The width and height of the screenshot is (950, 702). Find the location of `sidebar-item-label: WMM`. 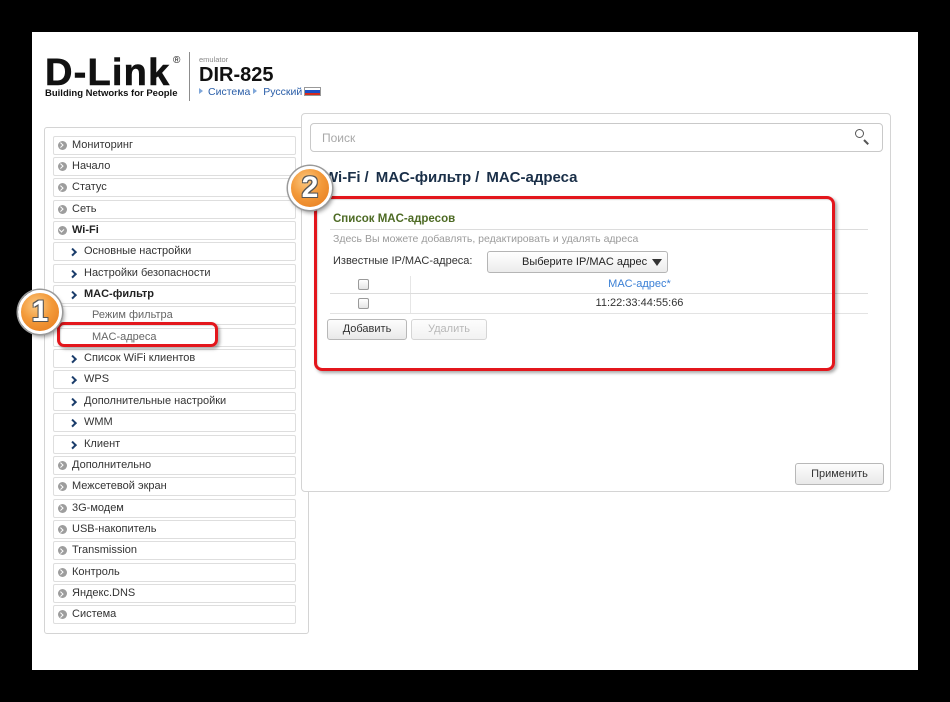

sidebar-item-label: WMM is located at coordinates (98, 422).